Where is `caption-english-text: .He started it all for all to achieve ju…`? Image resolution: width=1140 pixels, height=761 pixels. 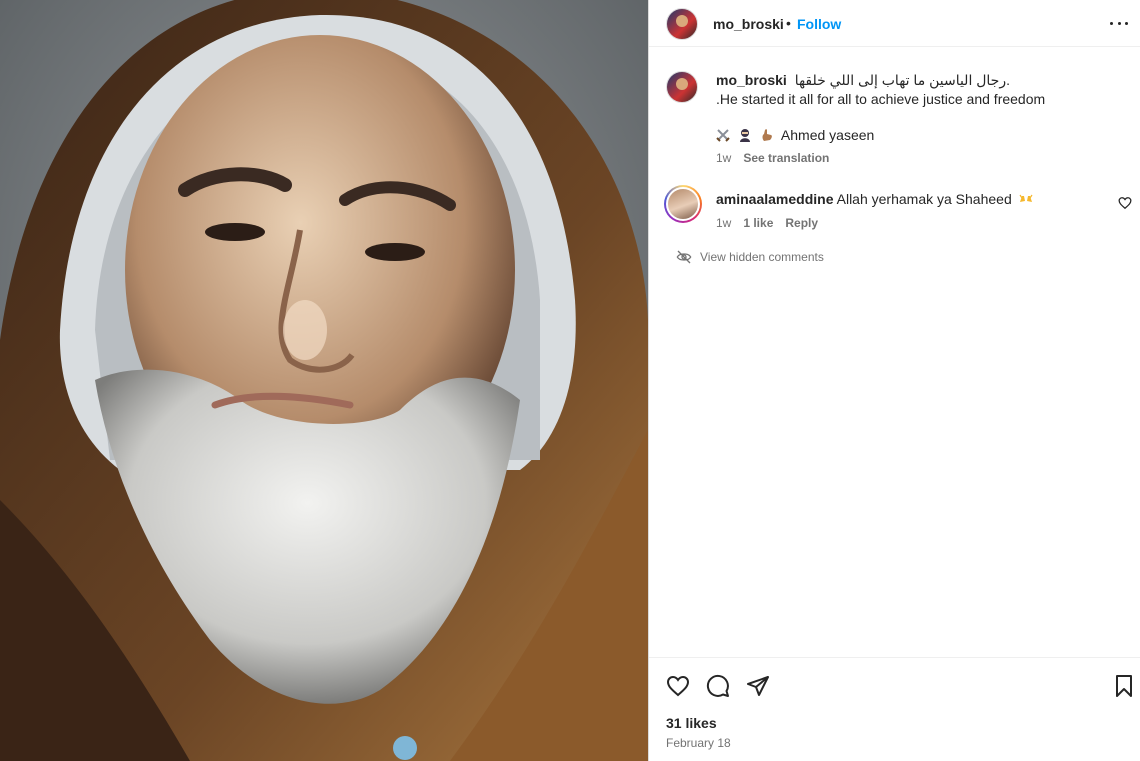 caption-english-text: .He started it all for all to achieve ju… is located at coordinates (881, 99).